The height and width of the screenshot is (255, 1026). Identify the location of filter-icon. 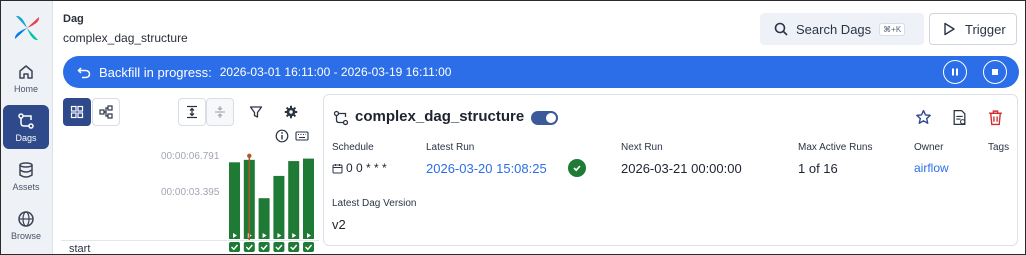
(256, 112).